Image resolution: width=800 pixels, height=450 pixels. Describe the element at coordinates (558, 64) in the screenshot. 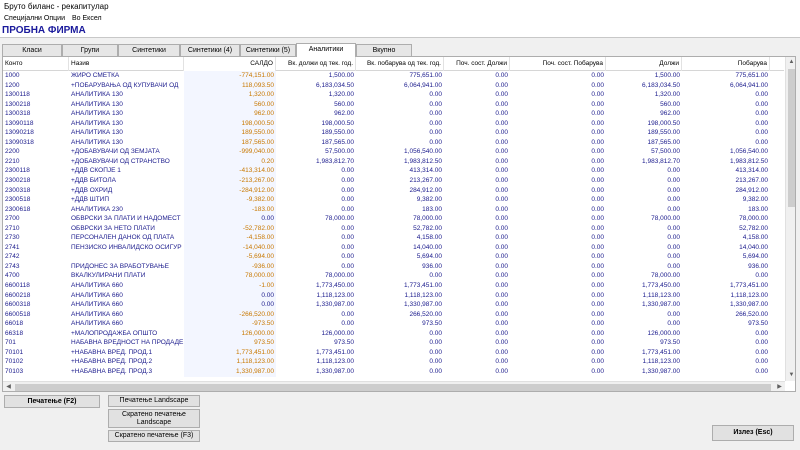

I see `col-header-opening-credit: Поч. сост. Побарува` at that location.